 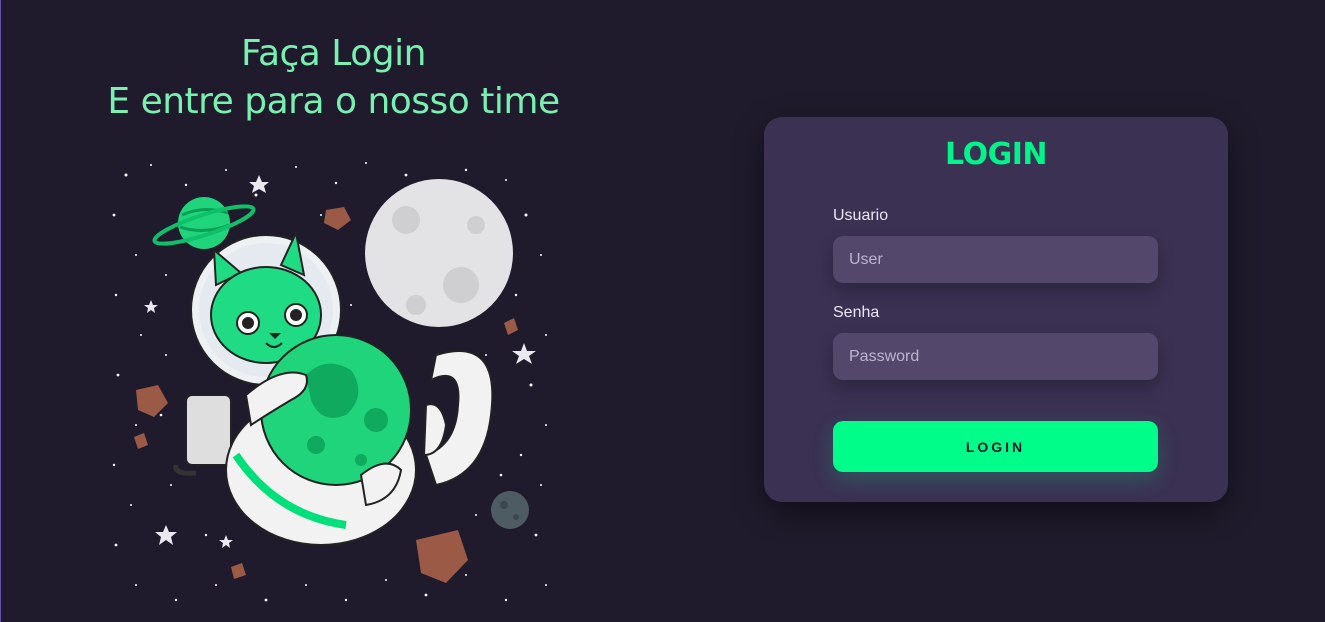 What do you see at coordinates (333, 53) in the screenshot?
I see `hero-headline-line1: Faça Login` at bounding box center [333, 53].